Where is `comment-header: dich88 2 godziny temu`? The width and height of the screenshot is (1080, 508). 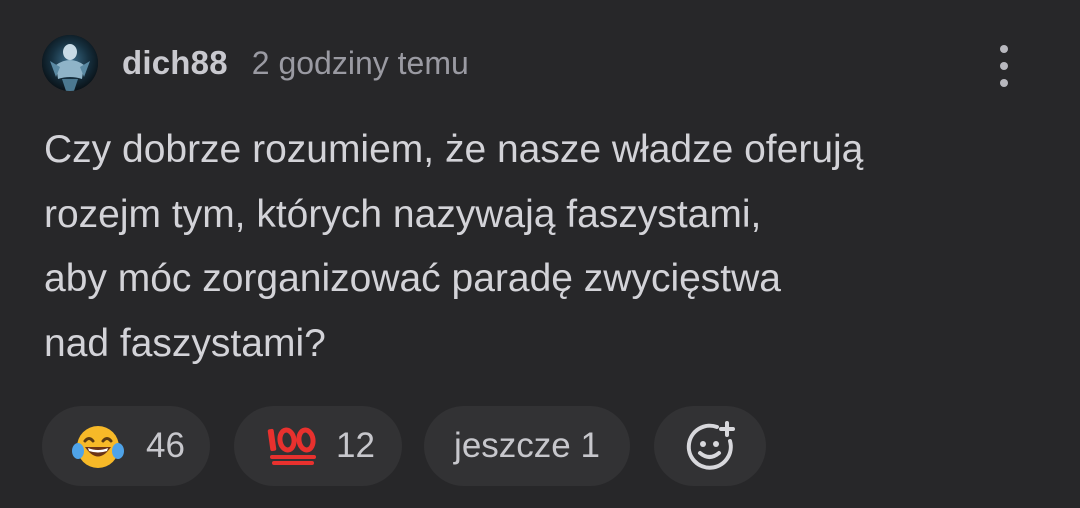
comment-header: dich88 2 godziny temu is located at coordinates (255, 63).